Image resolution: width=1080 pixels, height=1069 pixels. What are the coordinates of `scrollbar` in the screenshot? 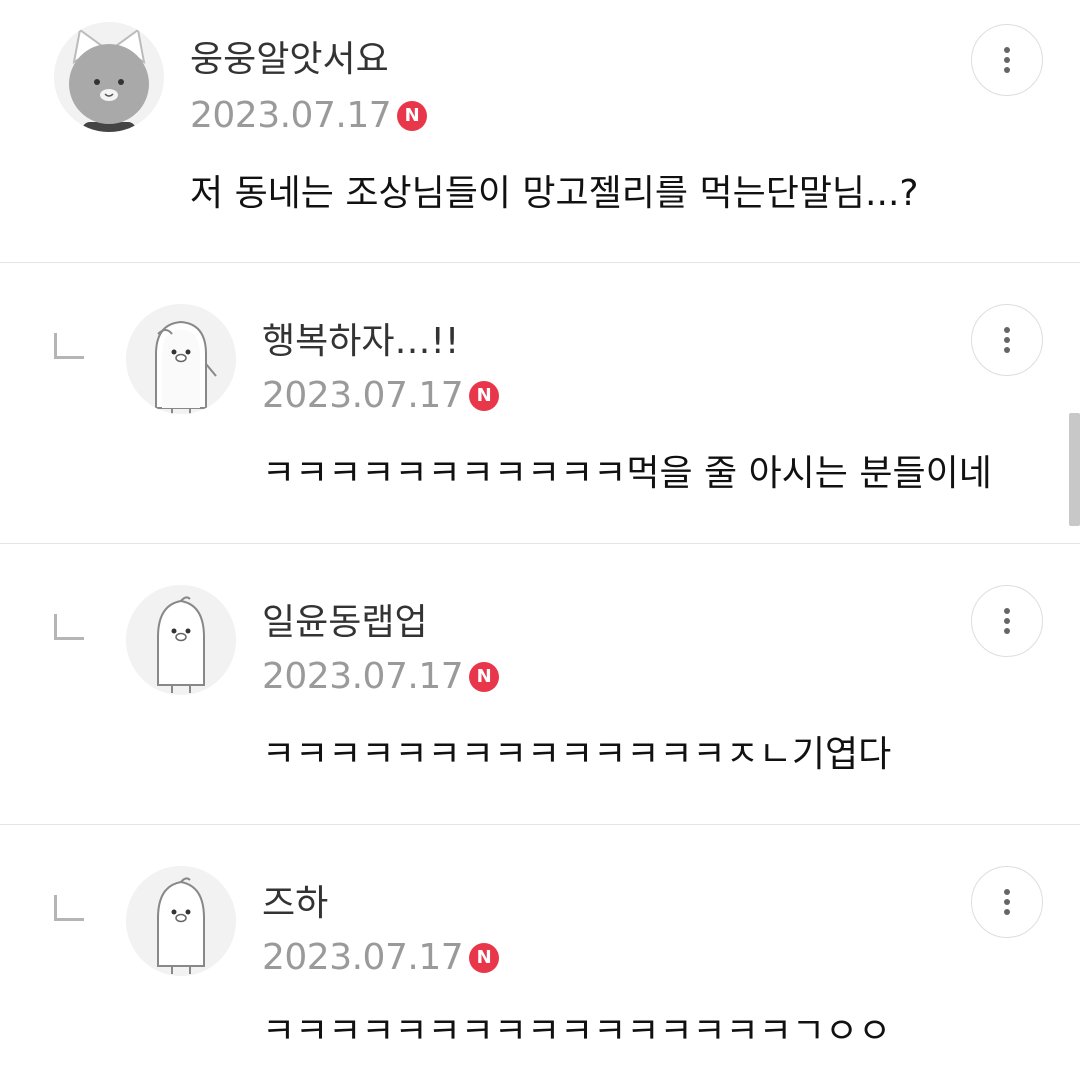 It's located at (1074, 469).